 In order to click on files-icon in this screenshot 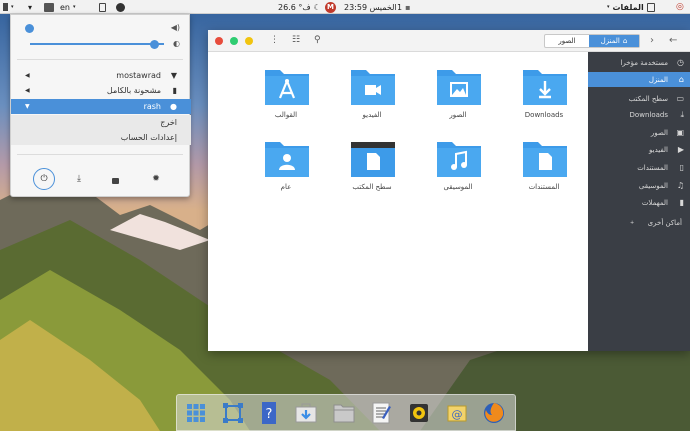, I will do `click(650, 7)`.